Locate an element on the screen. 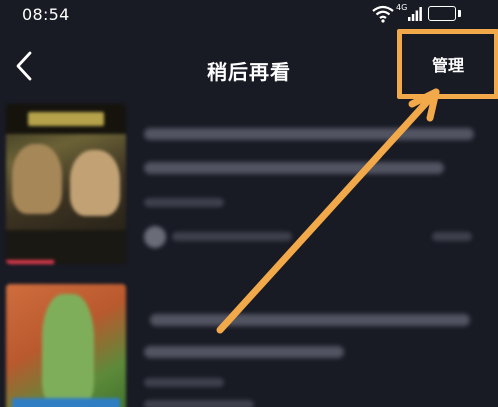  status-time: 08:54 is located at coordinates (46, 14).